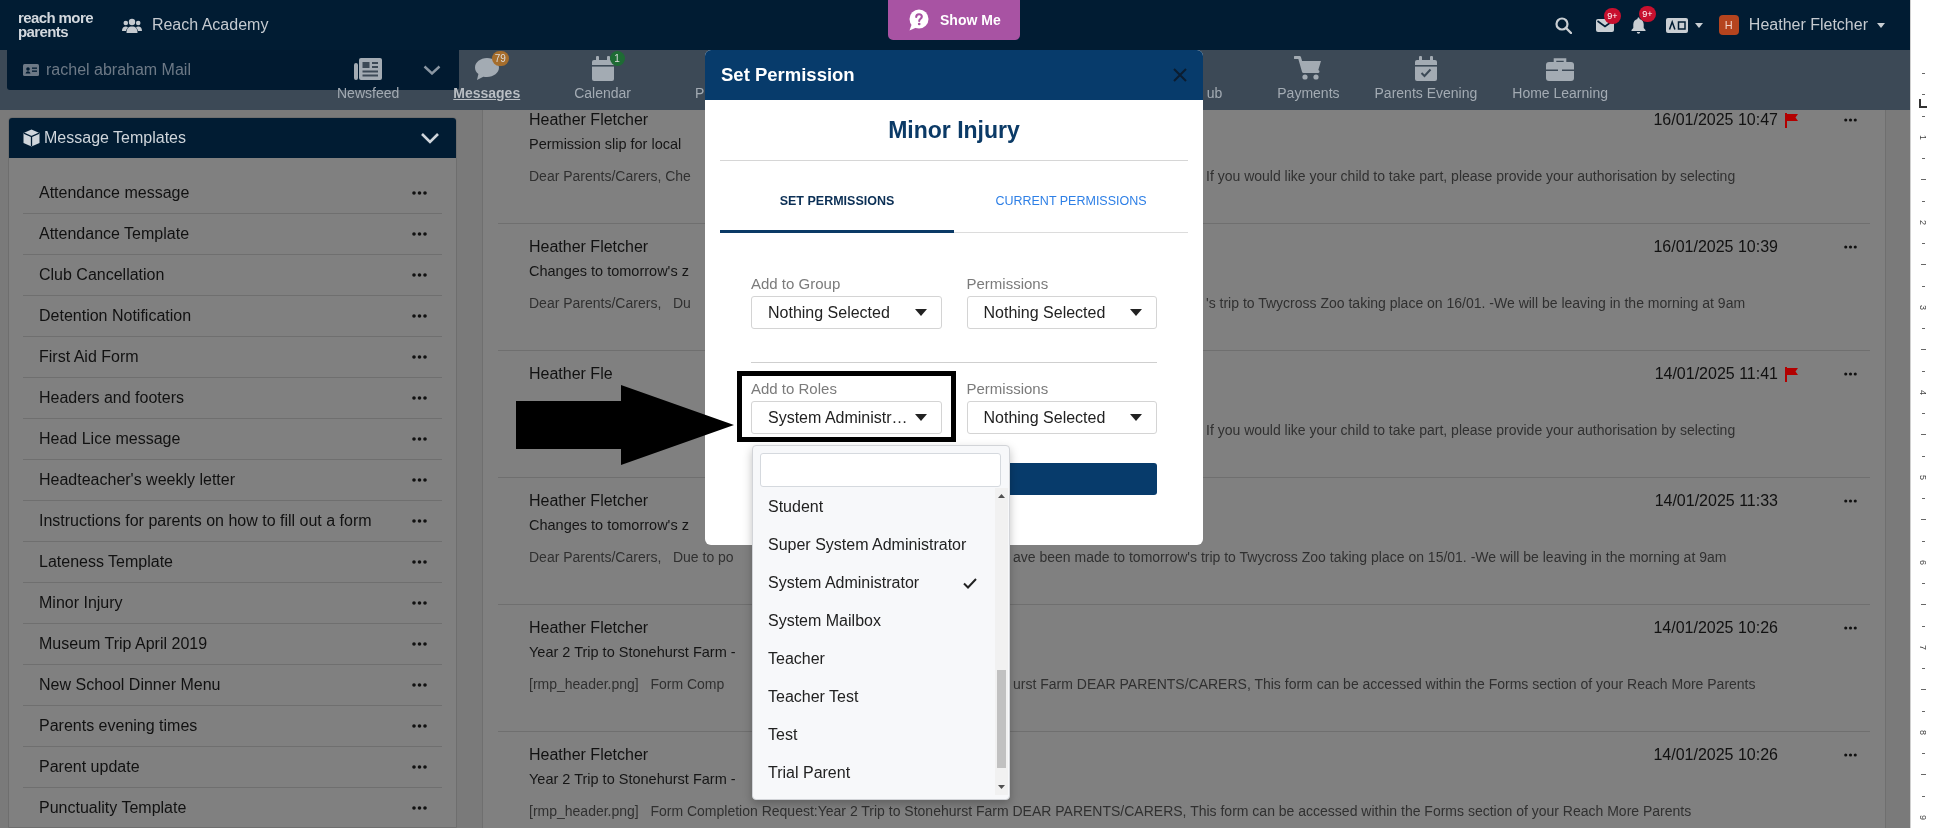 The width and height of the screenshot is (1935, 828). What do you see at coordinates (631, 557) in the screenshot?
I see `message-preview: Dear Parents/Carers, Due to po` at bounding box center [631, 557].